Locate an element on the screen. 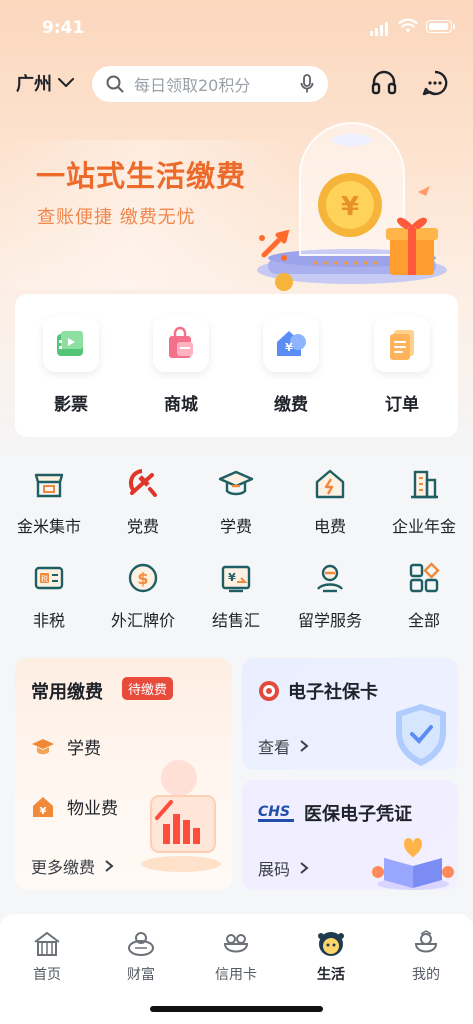 Image resolution: width=473 pixels, height=1024 pixels. city-label: 广州 is located at coordinates (34, 84).